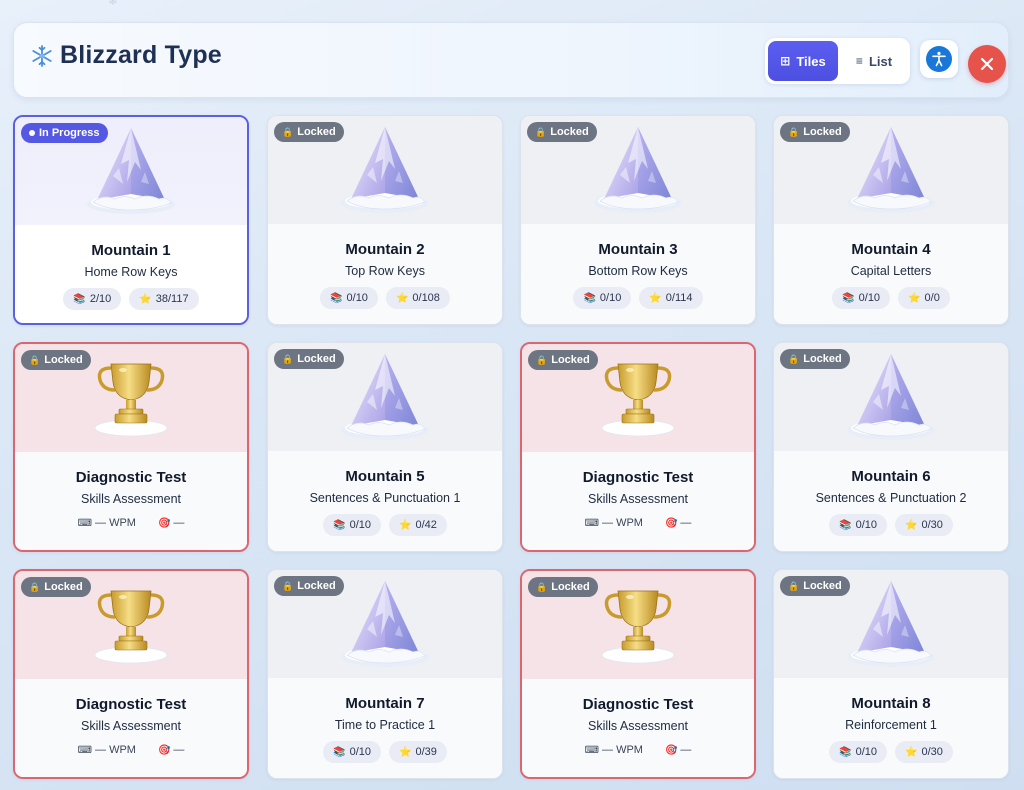 This screenshot has width=1024, height=790. What do you see at coordinates (385, 498) in the screenshot?
I see `card-subtitle: Sentences & Punctuation 1` at bounding box center [385, 498].